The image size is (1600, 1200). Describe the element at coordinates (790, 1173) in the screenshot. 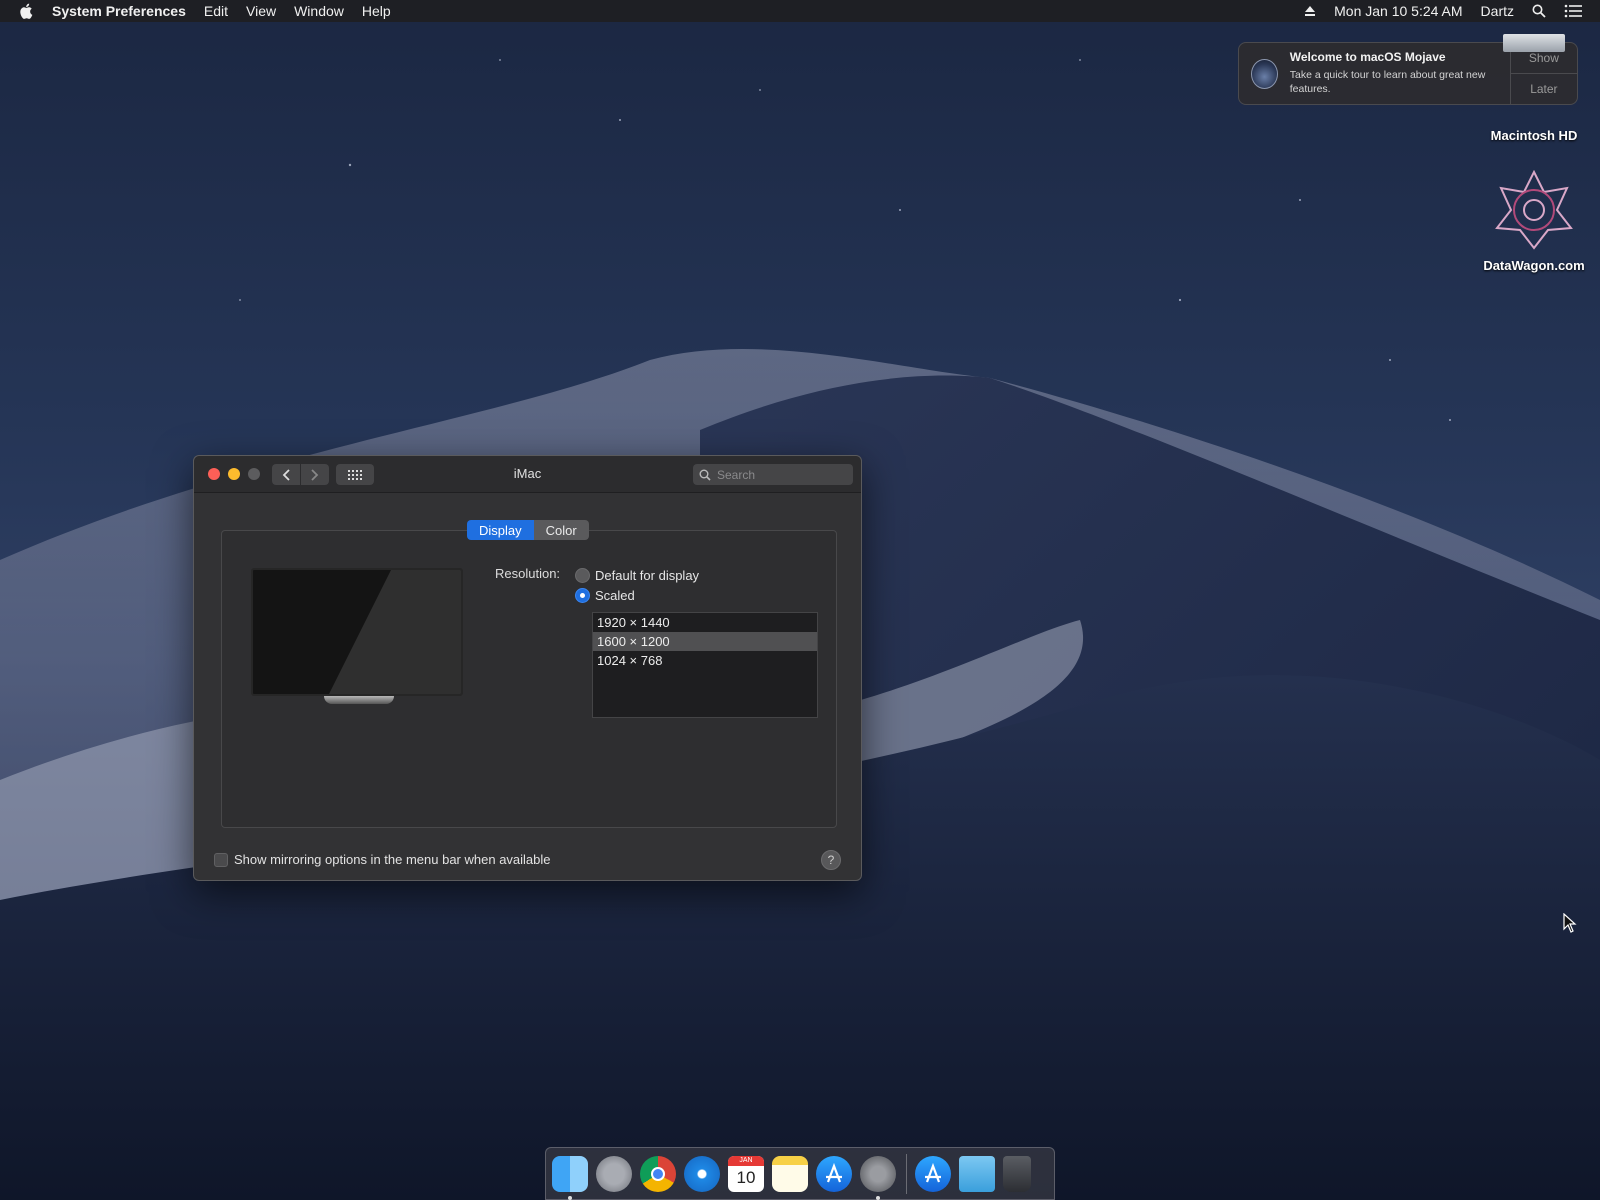

I see `notes-icon` at that location.